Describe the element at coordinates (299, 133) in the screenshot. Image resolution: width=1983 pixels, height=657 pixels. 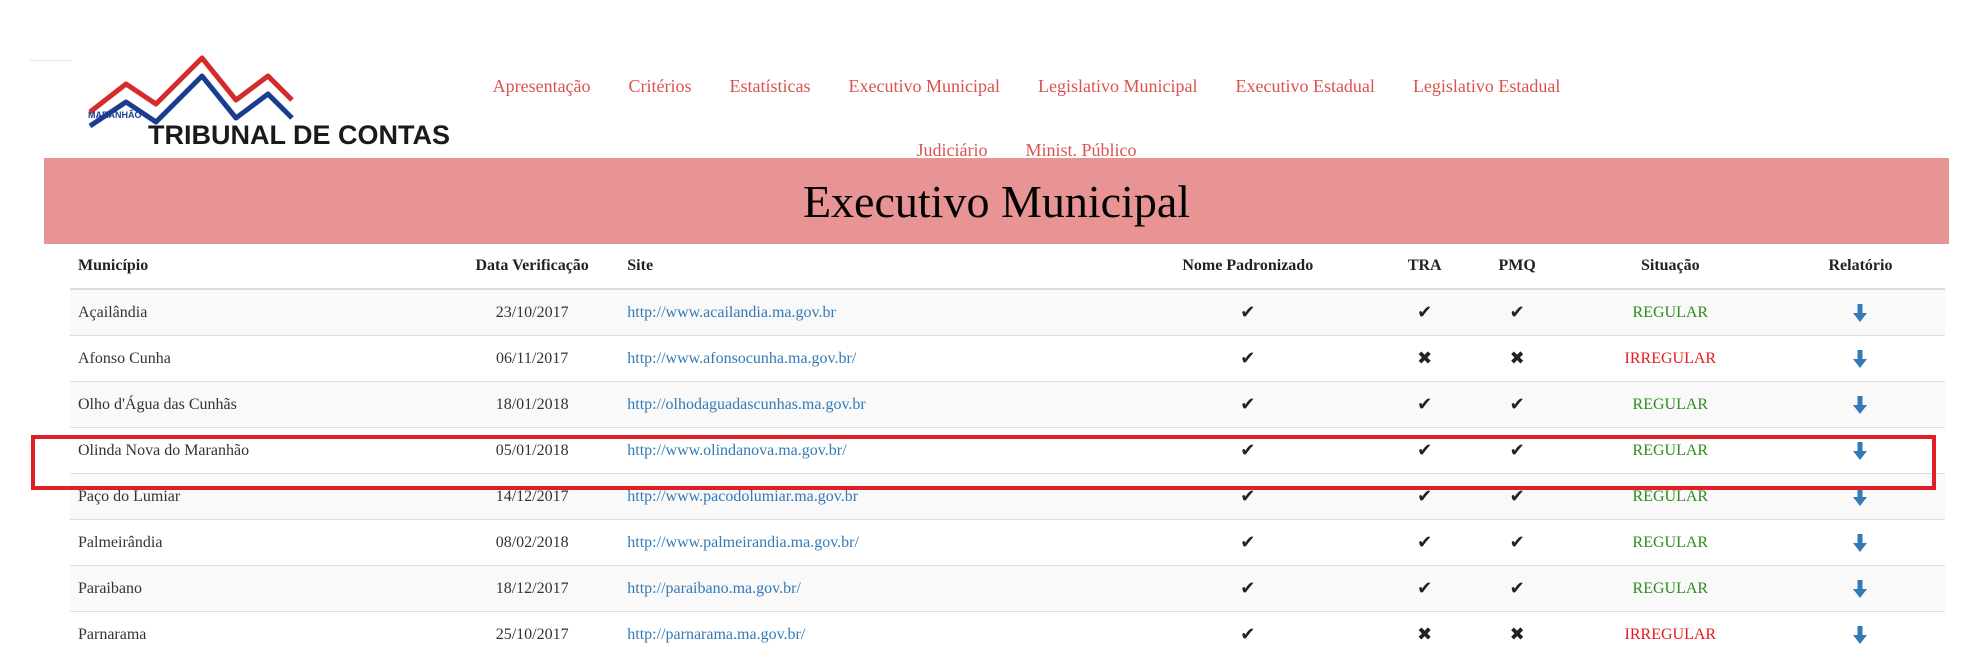
I see `logo-name-text: TRIBUNAL DE CONTAS` at that location.